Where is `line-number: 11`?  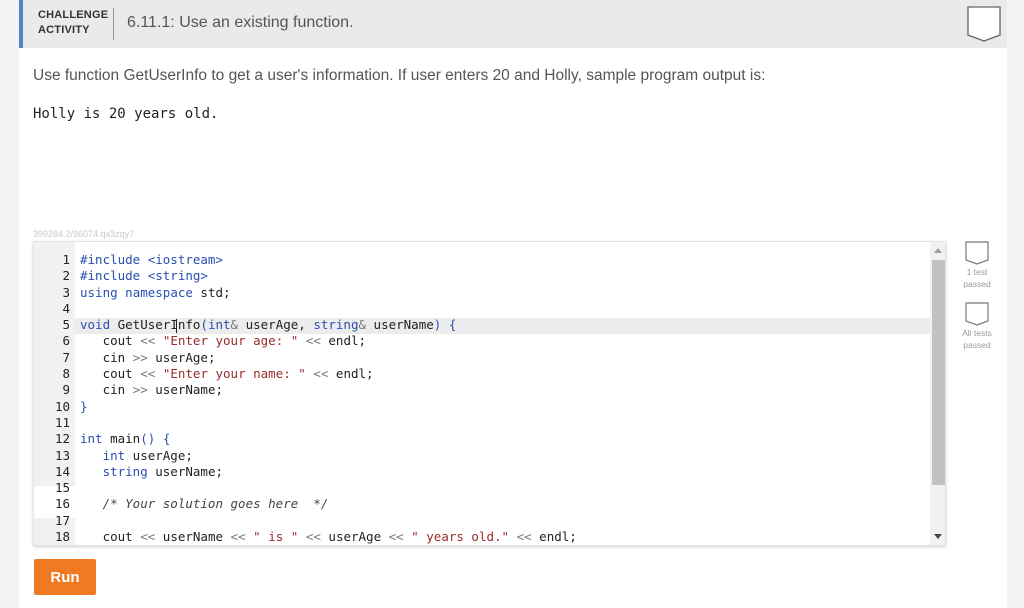
line-number: 11 is located at coordinates (62, 422).